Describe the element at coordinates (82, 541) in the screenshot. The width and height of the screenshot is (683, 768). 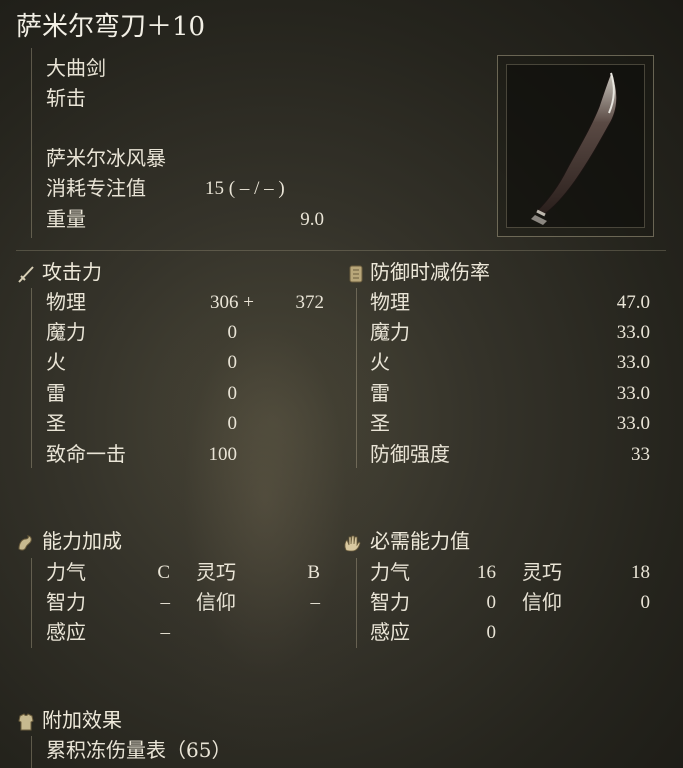
I see `scaling-header: 能力加成` at that location.